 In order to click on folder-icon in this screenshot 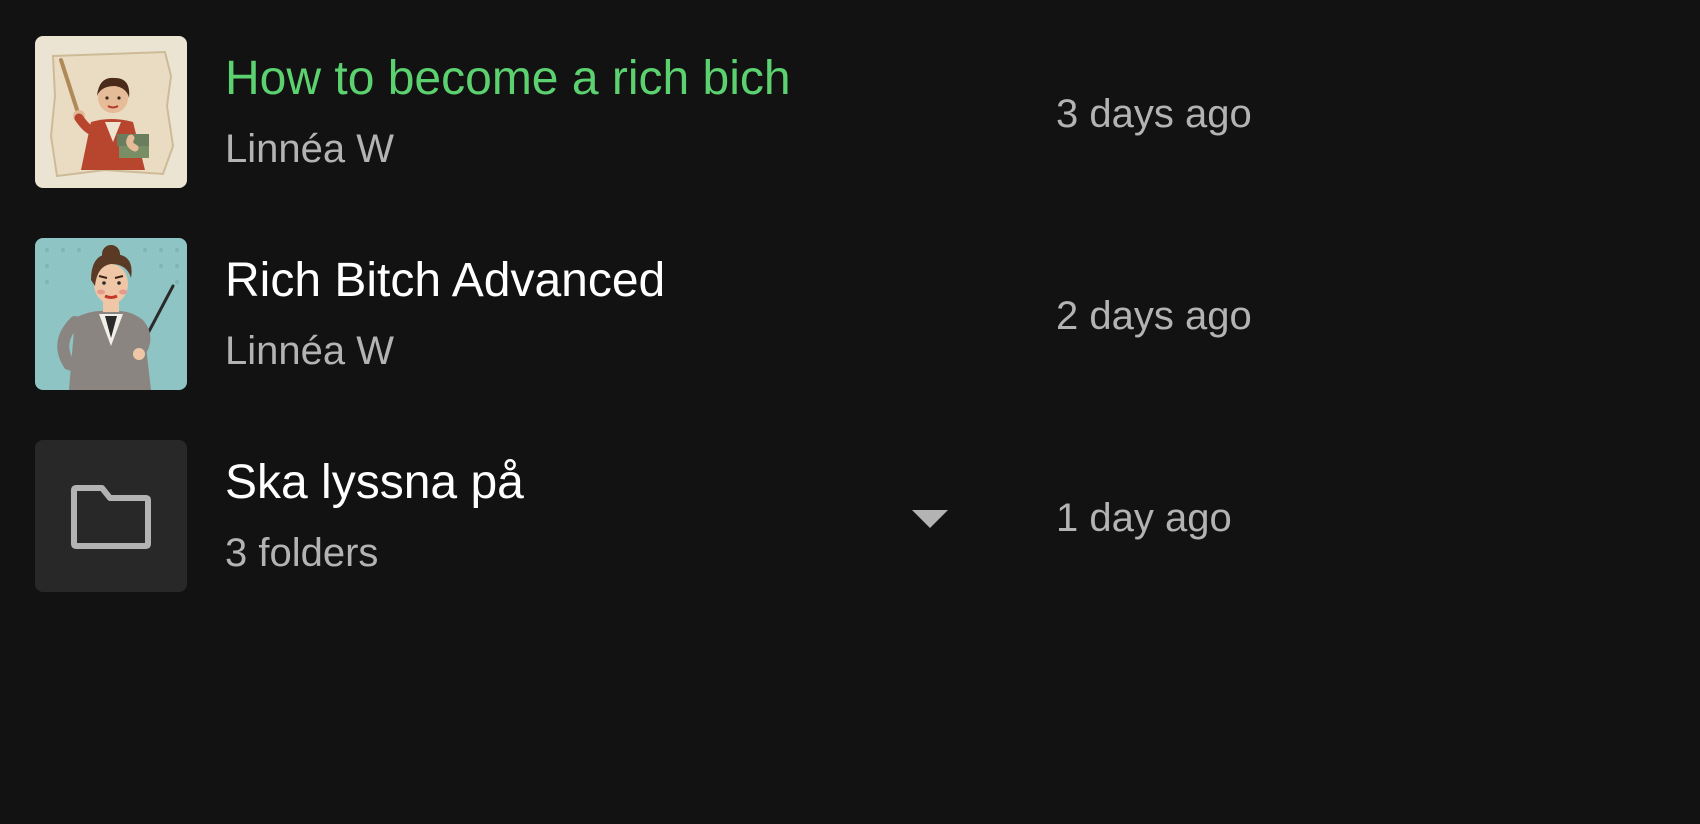, I will do `click(111, 517)`.